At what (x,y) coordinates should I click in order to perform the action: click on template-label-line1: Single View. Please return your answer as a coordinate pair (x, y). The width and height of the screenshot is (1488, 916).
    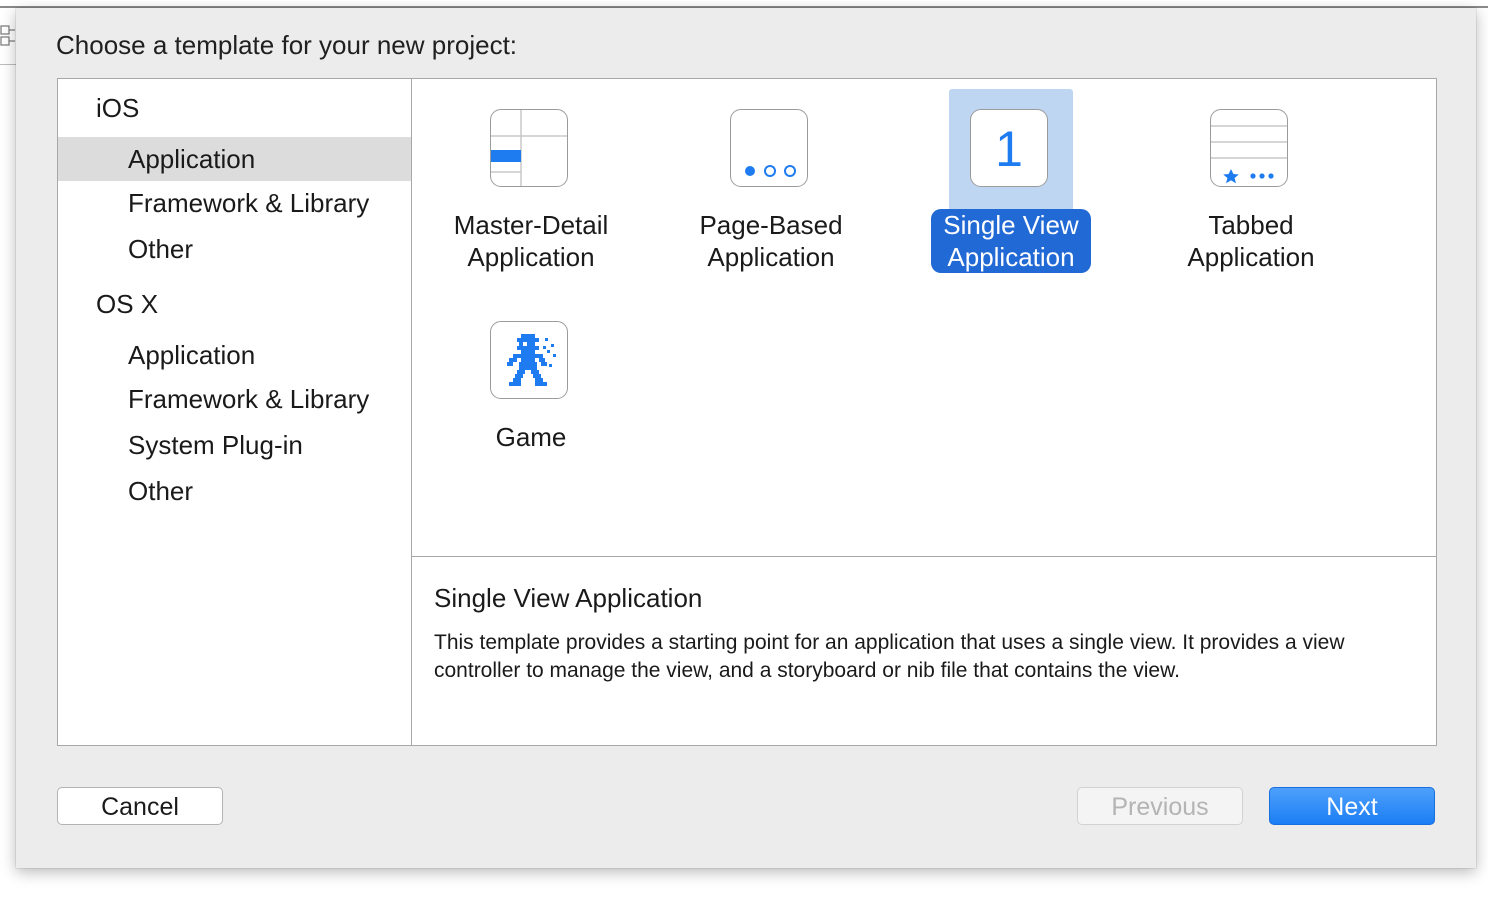
    Looking at the image, I should click on (1011, 225).